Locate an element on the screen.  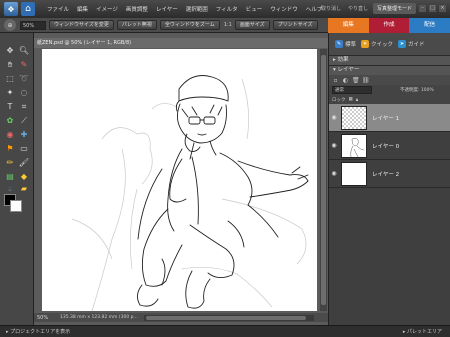
cookie-cutter-icon: ✿ is located at coordinates (10, 121).